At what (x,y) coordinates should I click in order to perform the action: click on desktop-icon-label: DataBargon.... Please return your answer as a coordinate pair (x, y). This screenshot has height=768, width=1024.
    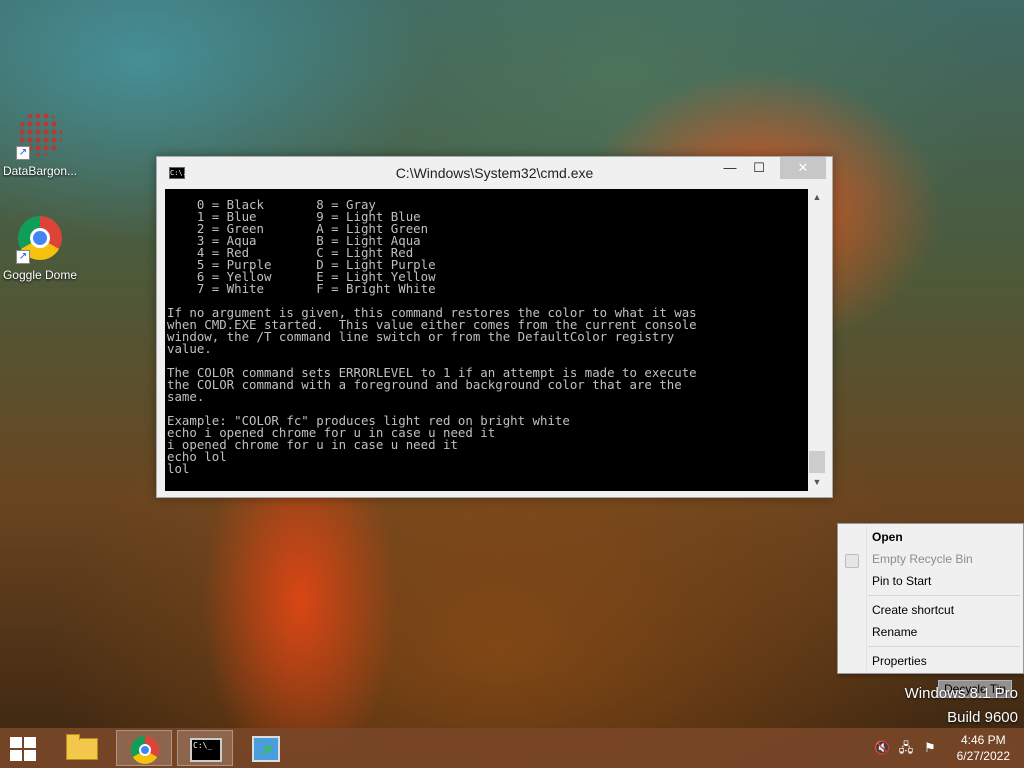
    Looking at the image, I should click on (40, 171).